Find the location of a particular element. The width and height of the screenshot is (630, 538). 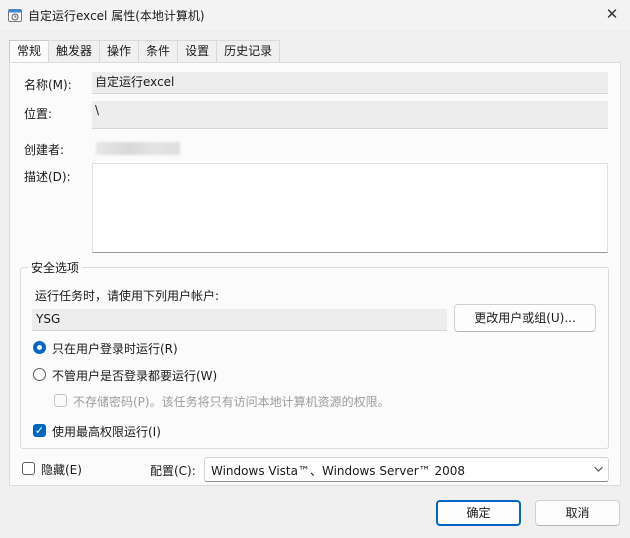

name-field: 自定运行excel is located at coordinates (350, 83).